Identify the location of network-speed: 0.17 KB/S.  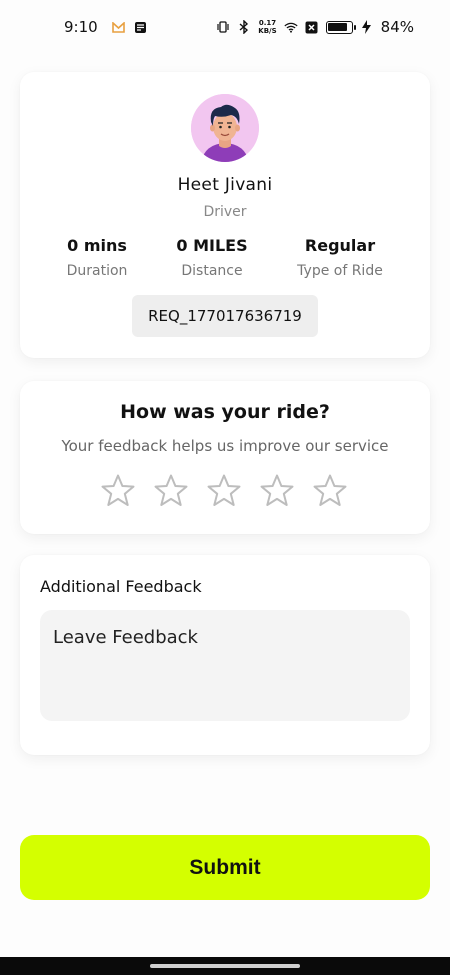
(267, 27).